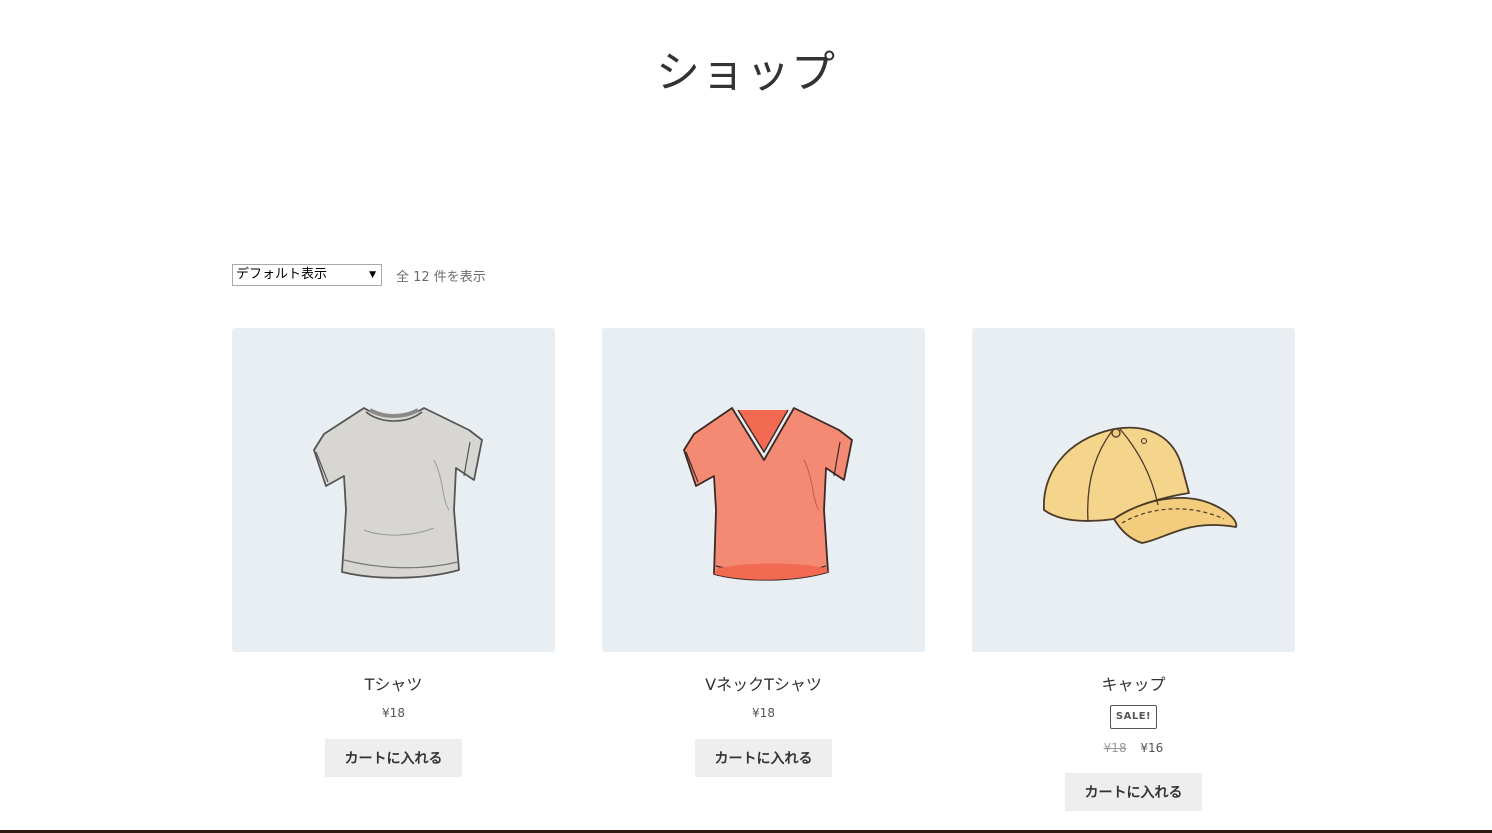  I want to click on page-title: ショップ, so click(746, 72).